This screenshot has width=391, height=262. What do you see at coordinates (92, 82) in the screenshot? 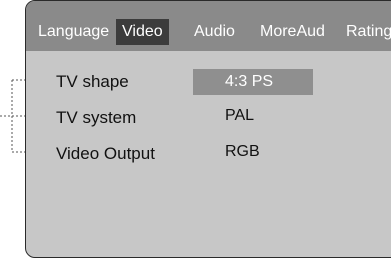
I see `setting-label-tv-shape: TV shape` at bounding box center [92, 82].